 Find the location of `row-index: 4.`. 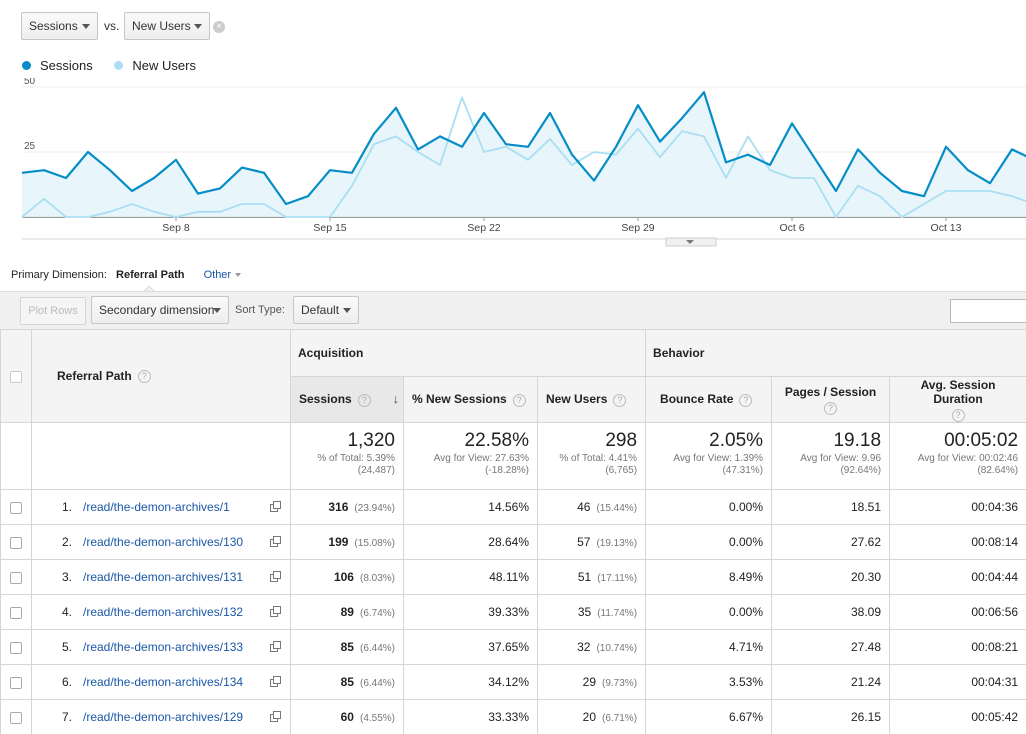

row-index: 4. is located at coordinates (66, 612).